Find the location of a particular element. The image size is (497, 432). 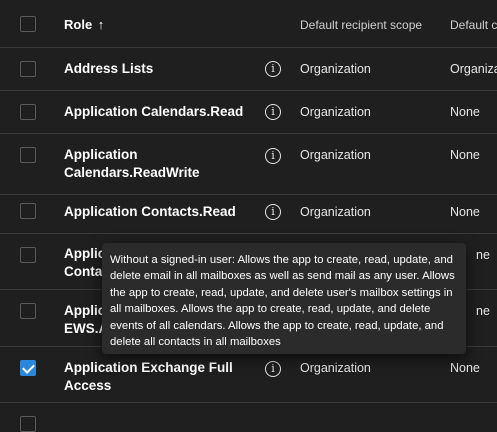

select-all-checkbox is located at coordinates (28, 24).